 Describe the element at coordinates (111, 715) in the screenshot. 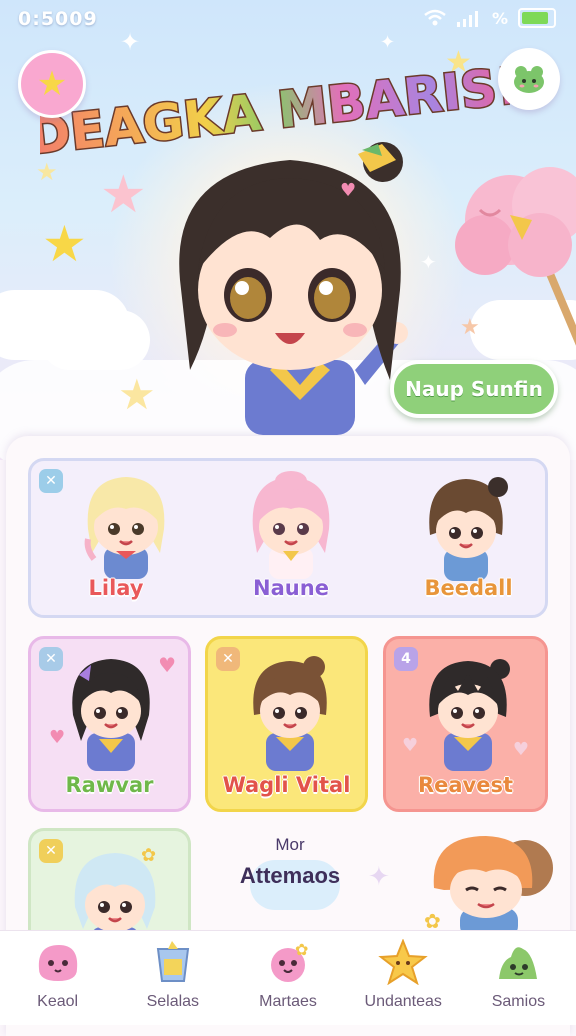

I see `character-portrait-dark-hair` at that location.